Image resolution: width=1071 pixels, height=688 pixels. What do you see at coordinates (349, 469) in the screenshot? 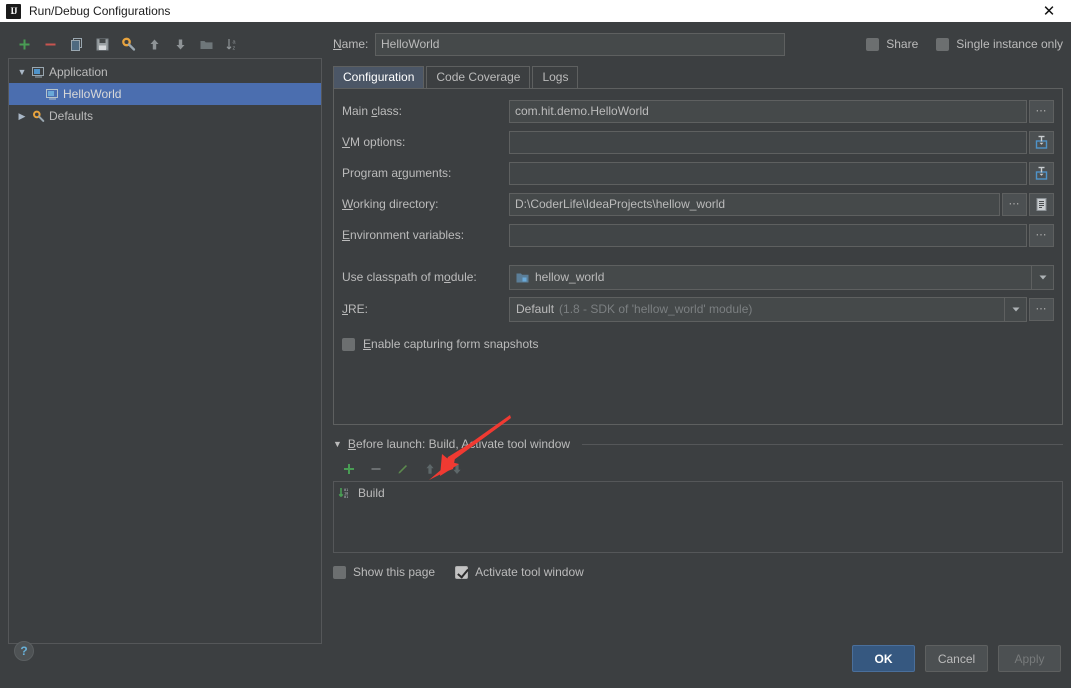
I see `before-launch-add-button` at bounding box center [349, 469].